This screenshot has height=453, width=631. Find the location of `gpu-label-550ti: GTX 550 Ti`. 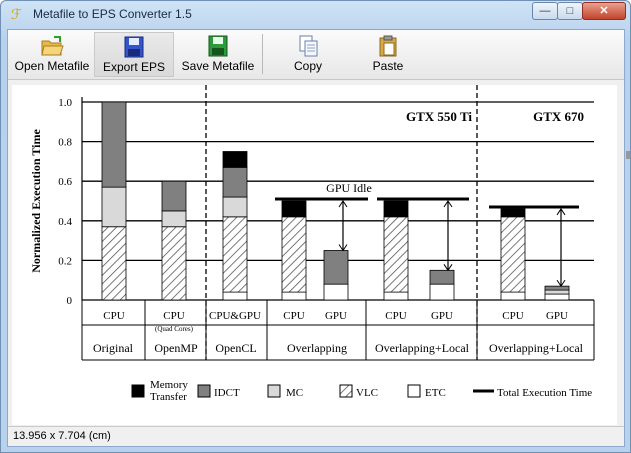

gpu-label-550ti: GTX 550 Ti is located at coordinates (439, 116).